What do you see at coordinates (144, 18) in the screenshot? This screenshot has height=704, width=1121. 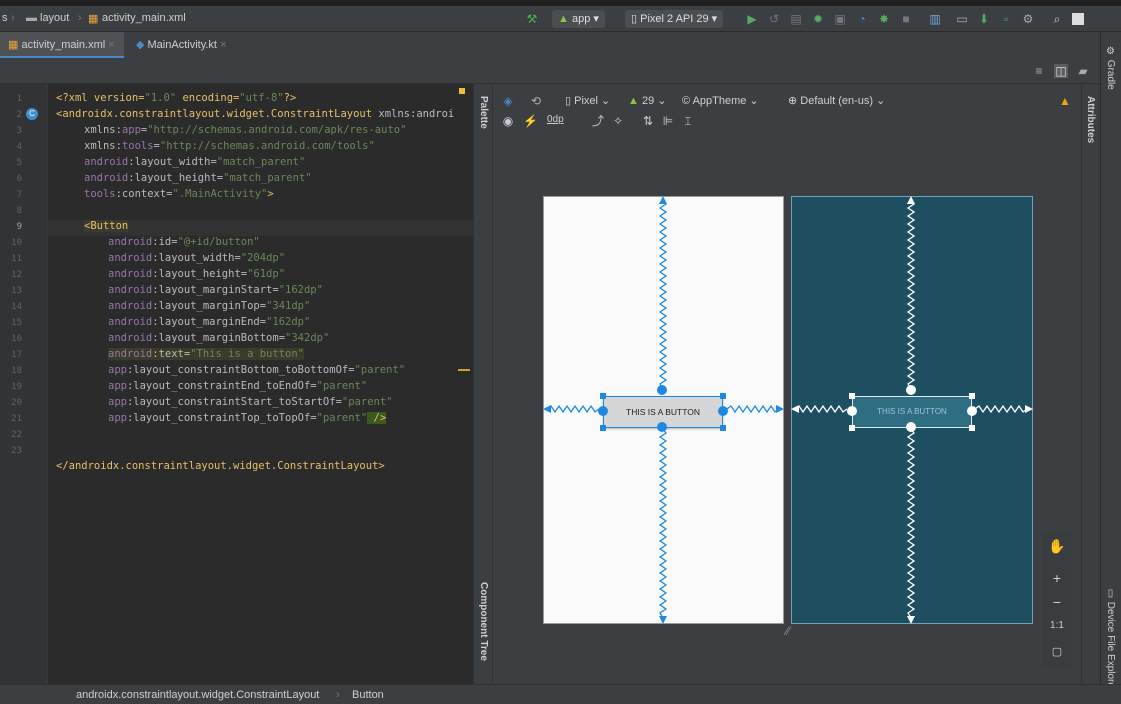 I see `breadcrumb-file: activity_main.xml` at bounding box center [144, 18].